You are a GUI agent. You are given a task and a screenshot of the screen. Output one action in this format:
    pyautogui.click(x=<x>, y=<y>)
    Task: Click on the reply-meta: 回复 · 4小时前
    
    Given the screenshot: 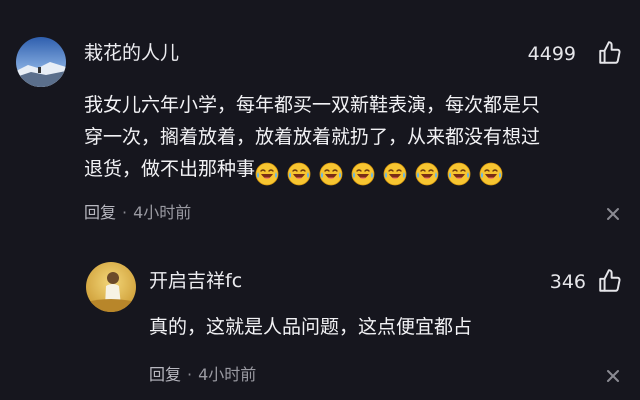 What is the action you would take?
    pyautogui.click(x=202, y=375)
    